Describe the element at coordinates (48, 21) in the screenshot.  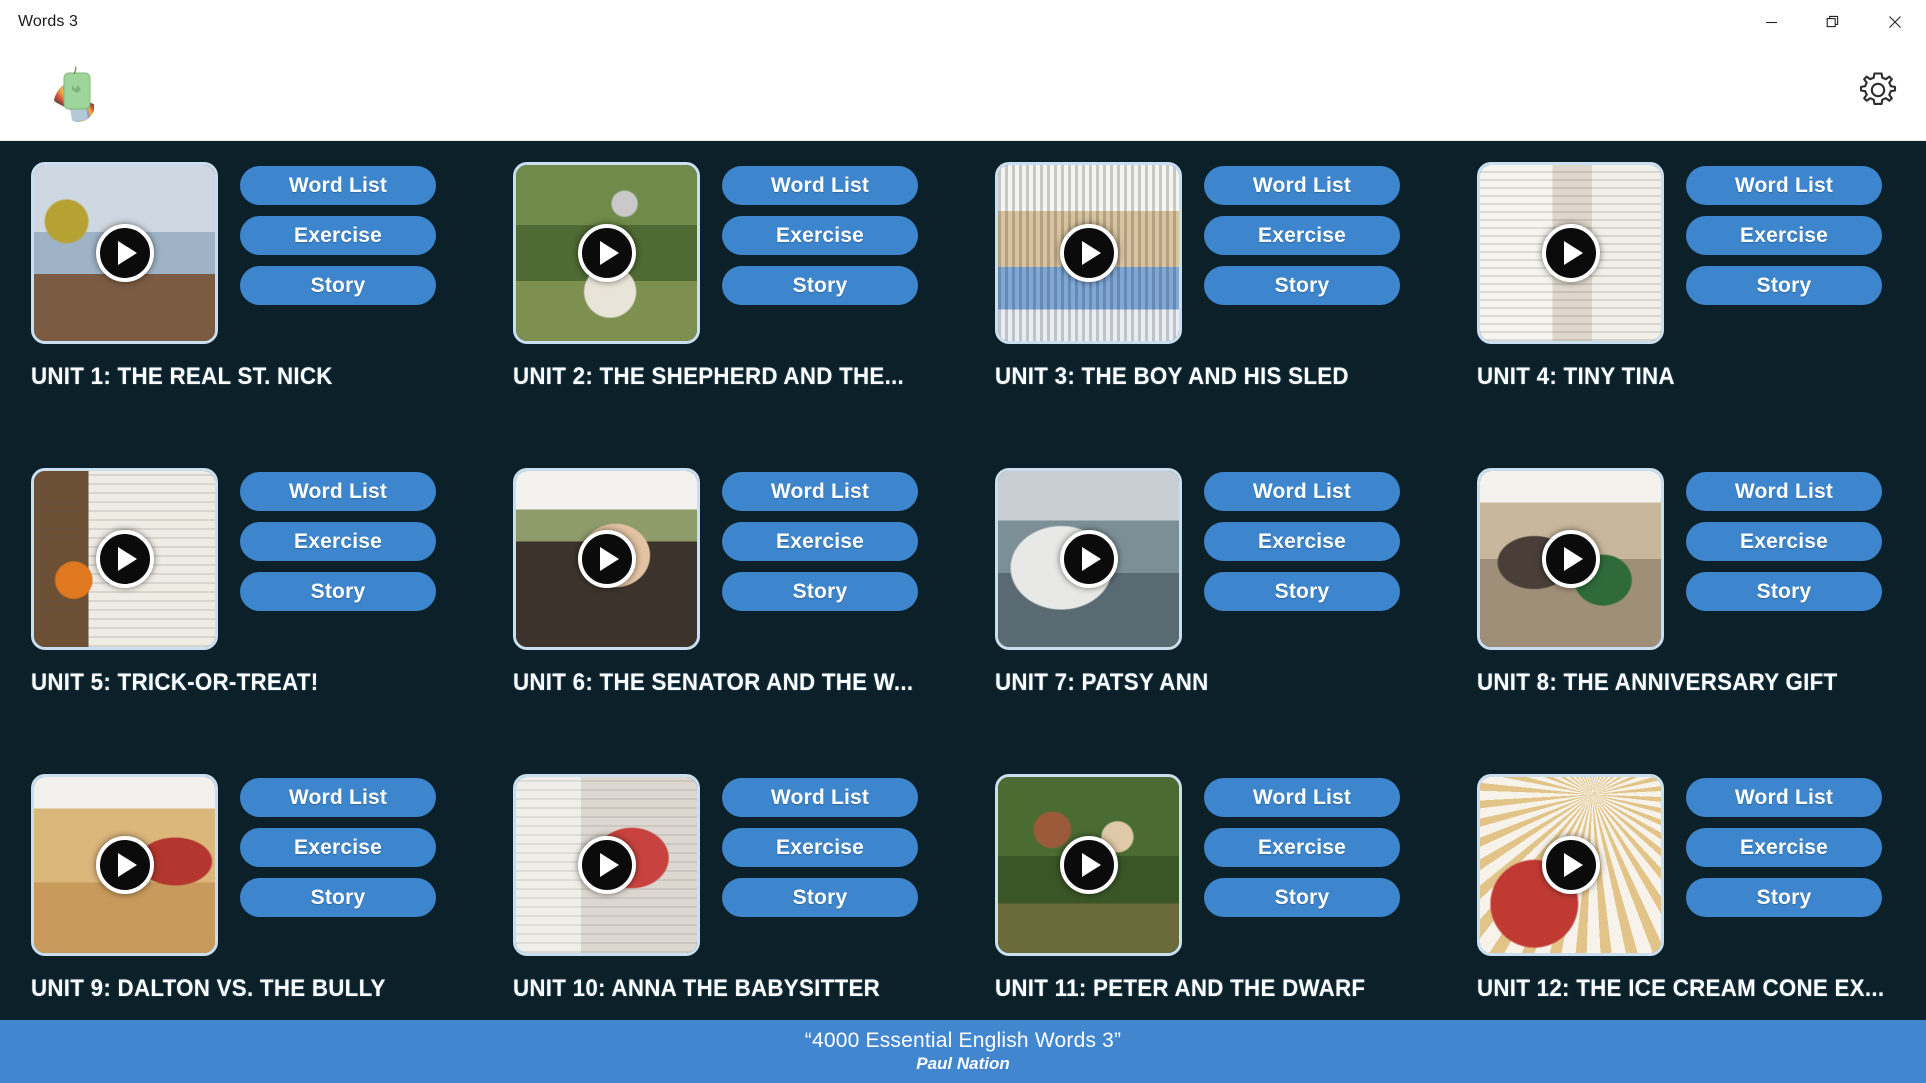
I see `window-title: Words 3` at that location.